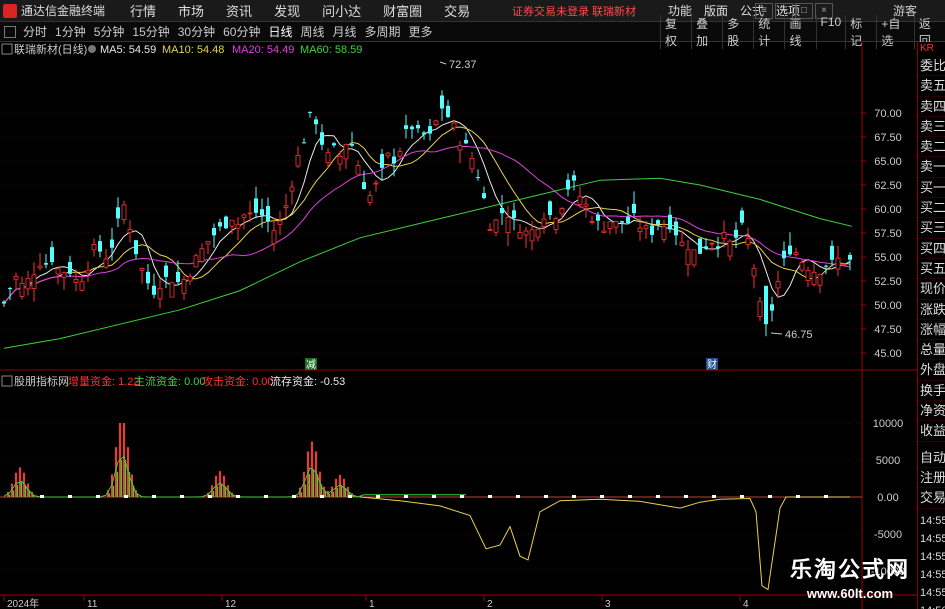  I want to click on quote-row-label: 买五, so click(931, 269).